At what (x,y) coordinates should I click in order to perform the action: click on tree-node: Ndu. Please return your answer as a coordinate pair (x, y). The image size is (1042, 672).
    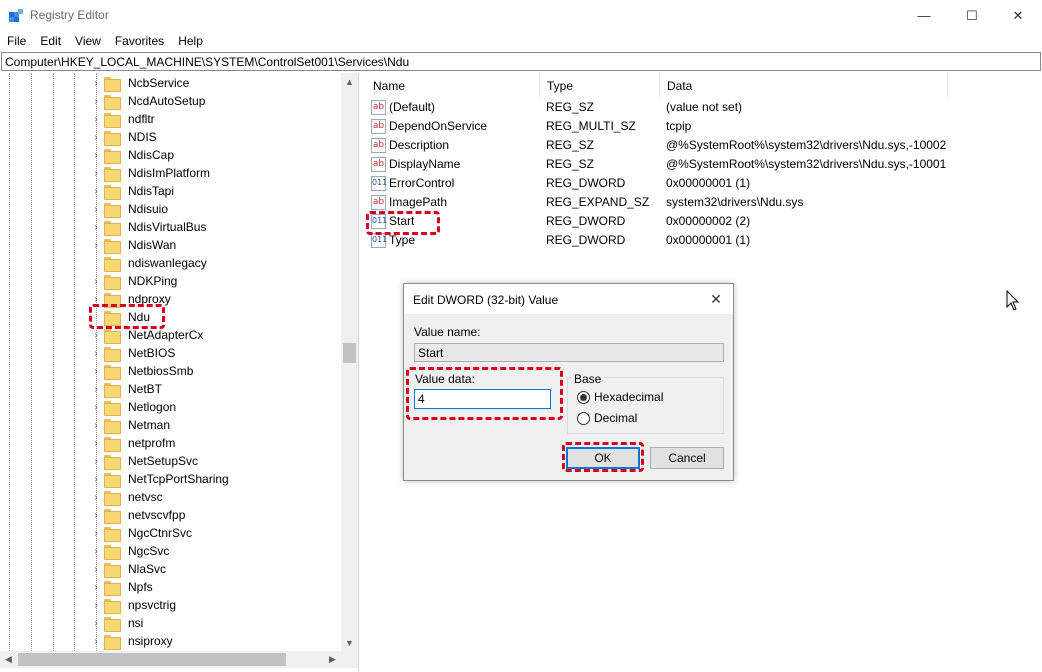
    Looking at the image, I should click on (121, 317).